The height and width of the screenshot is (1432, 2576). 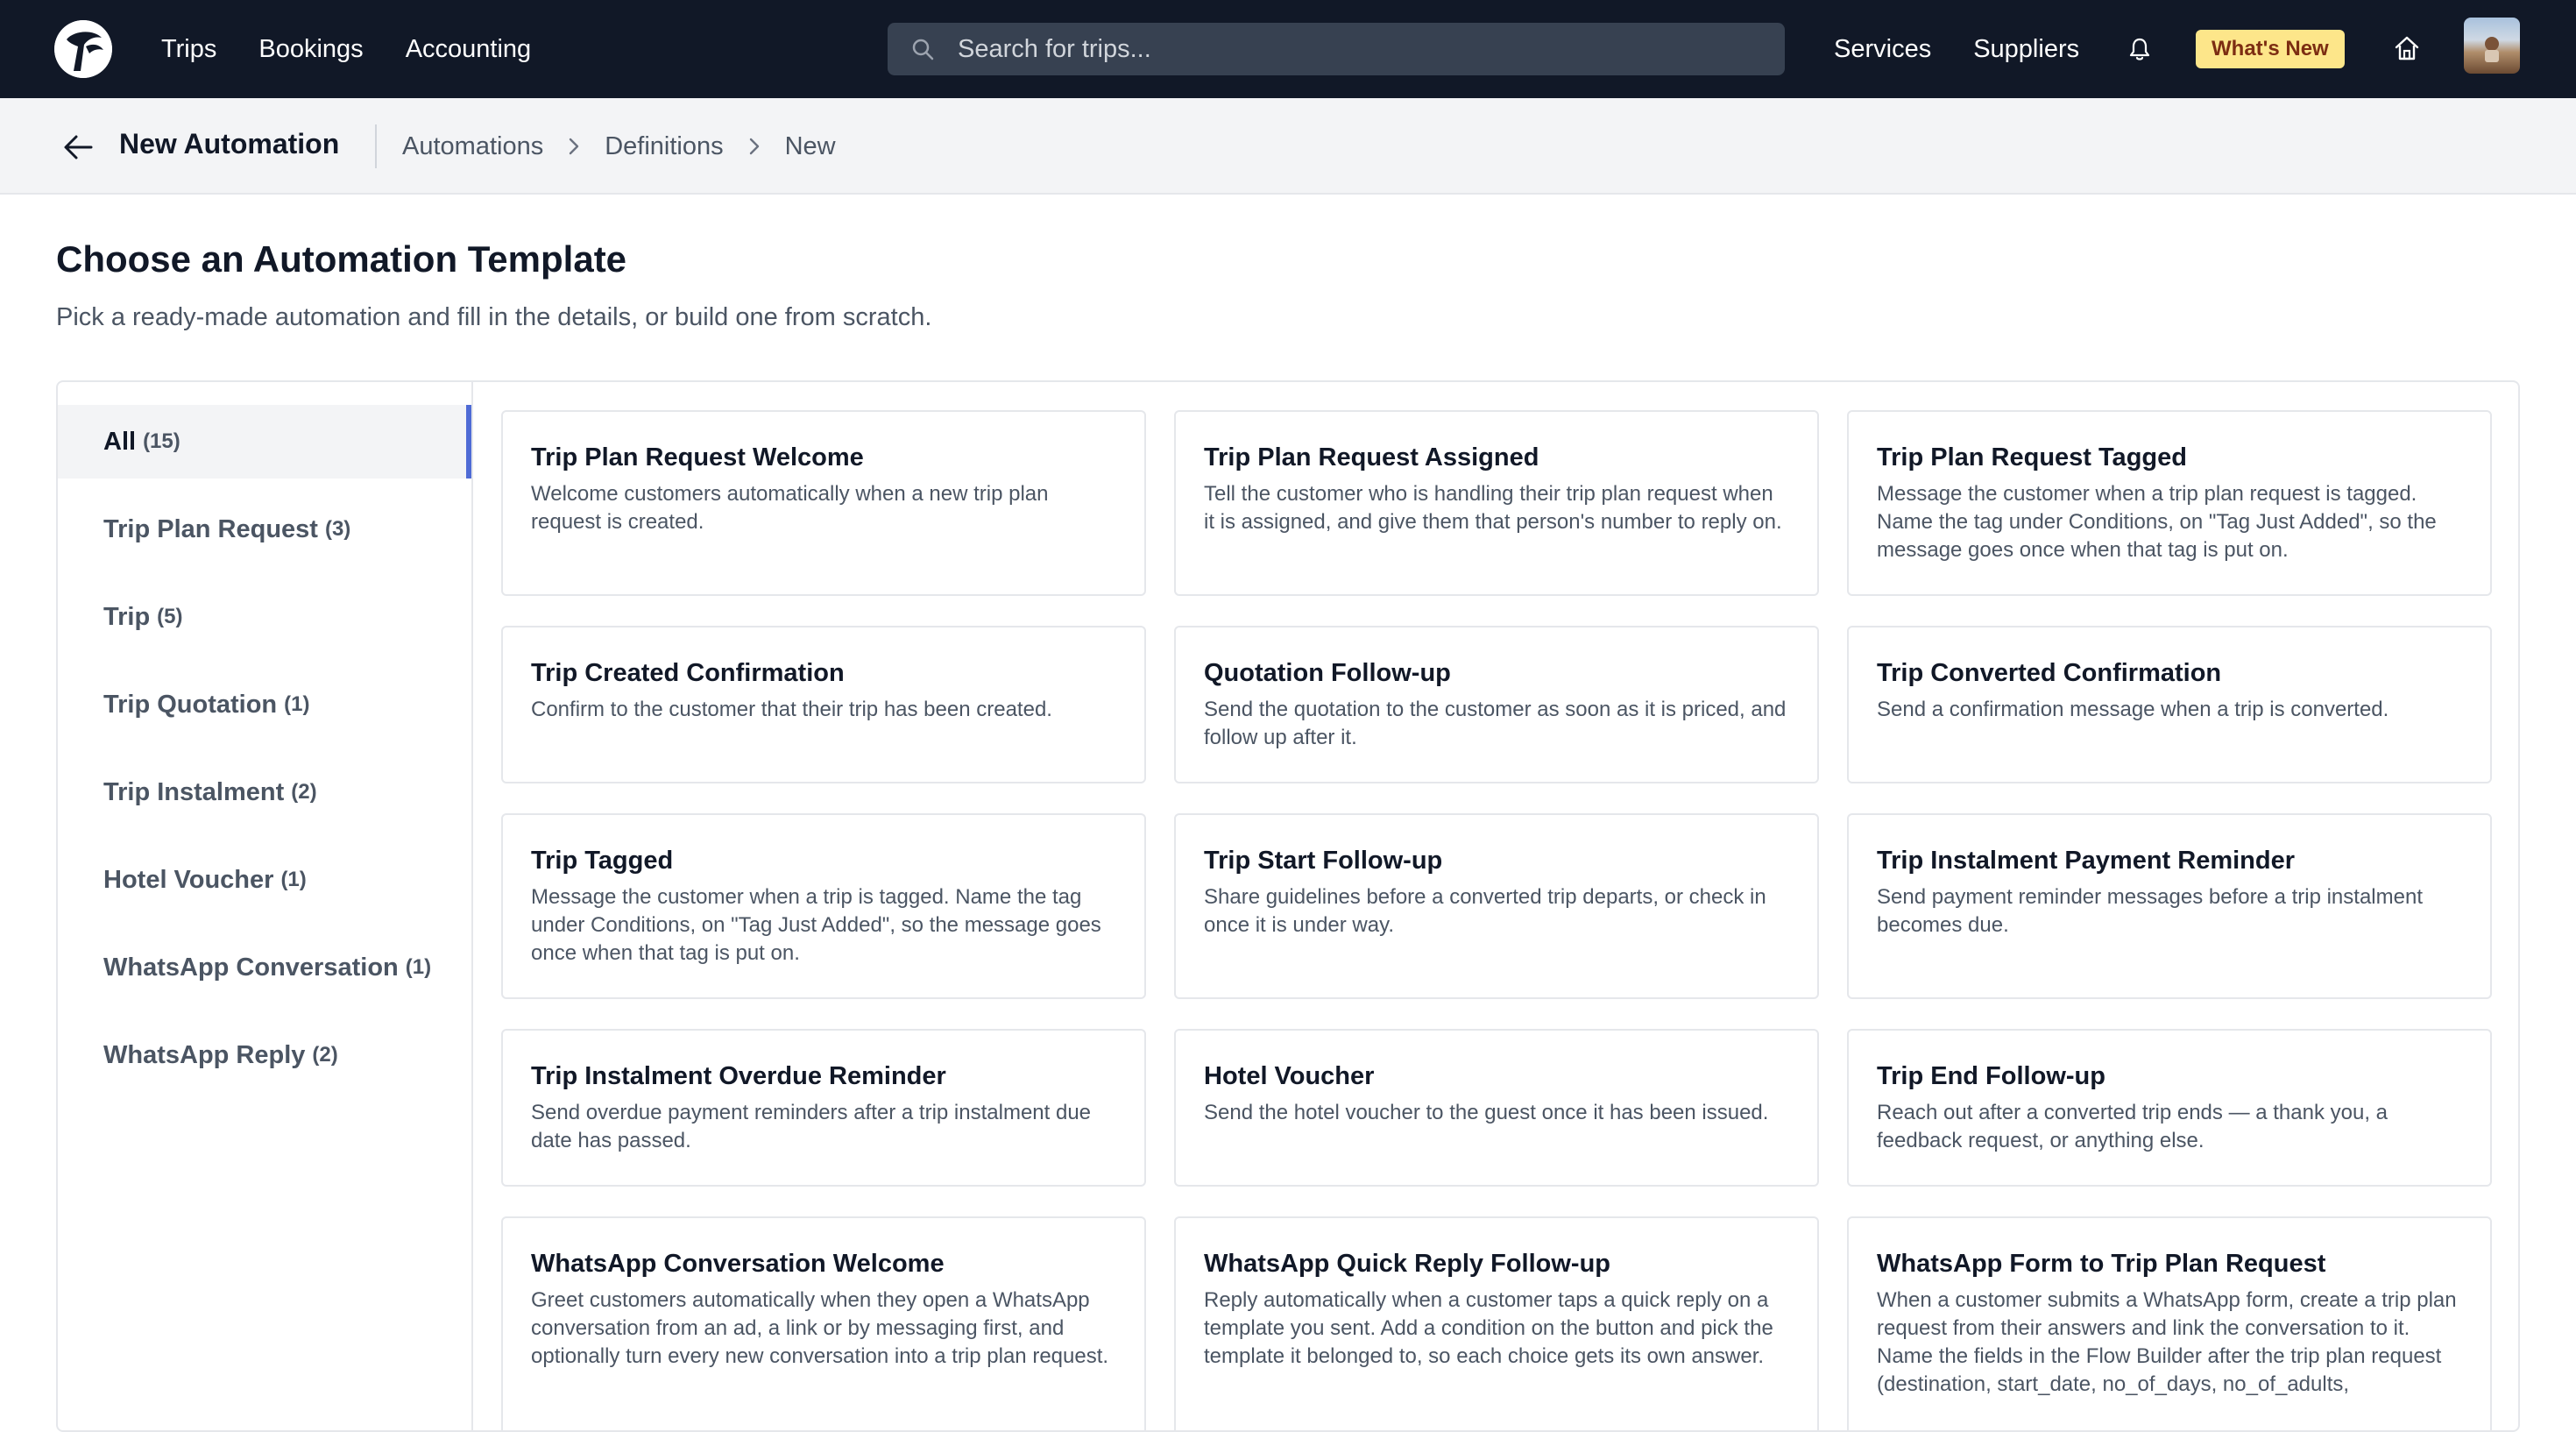 What do you see at coordinates (602, 861) in the screenshot?
I see `template-title: Trip Tagged` at bounding box center [602, 861].